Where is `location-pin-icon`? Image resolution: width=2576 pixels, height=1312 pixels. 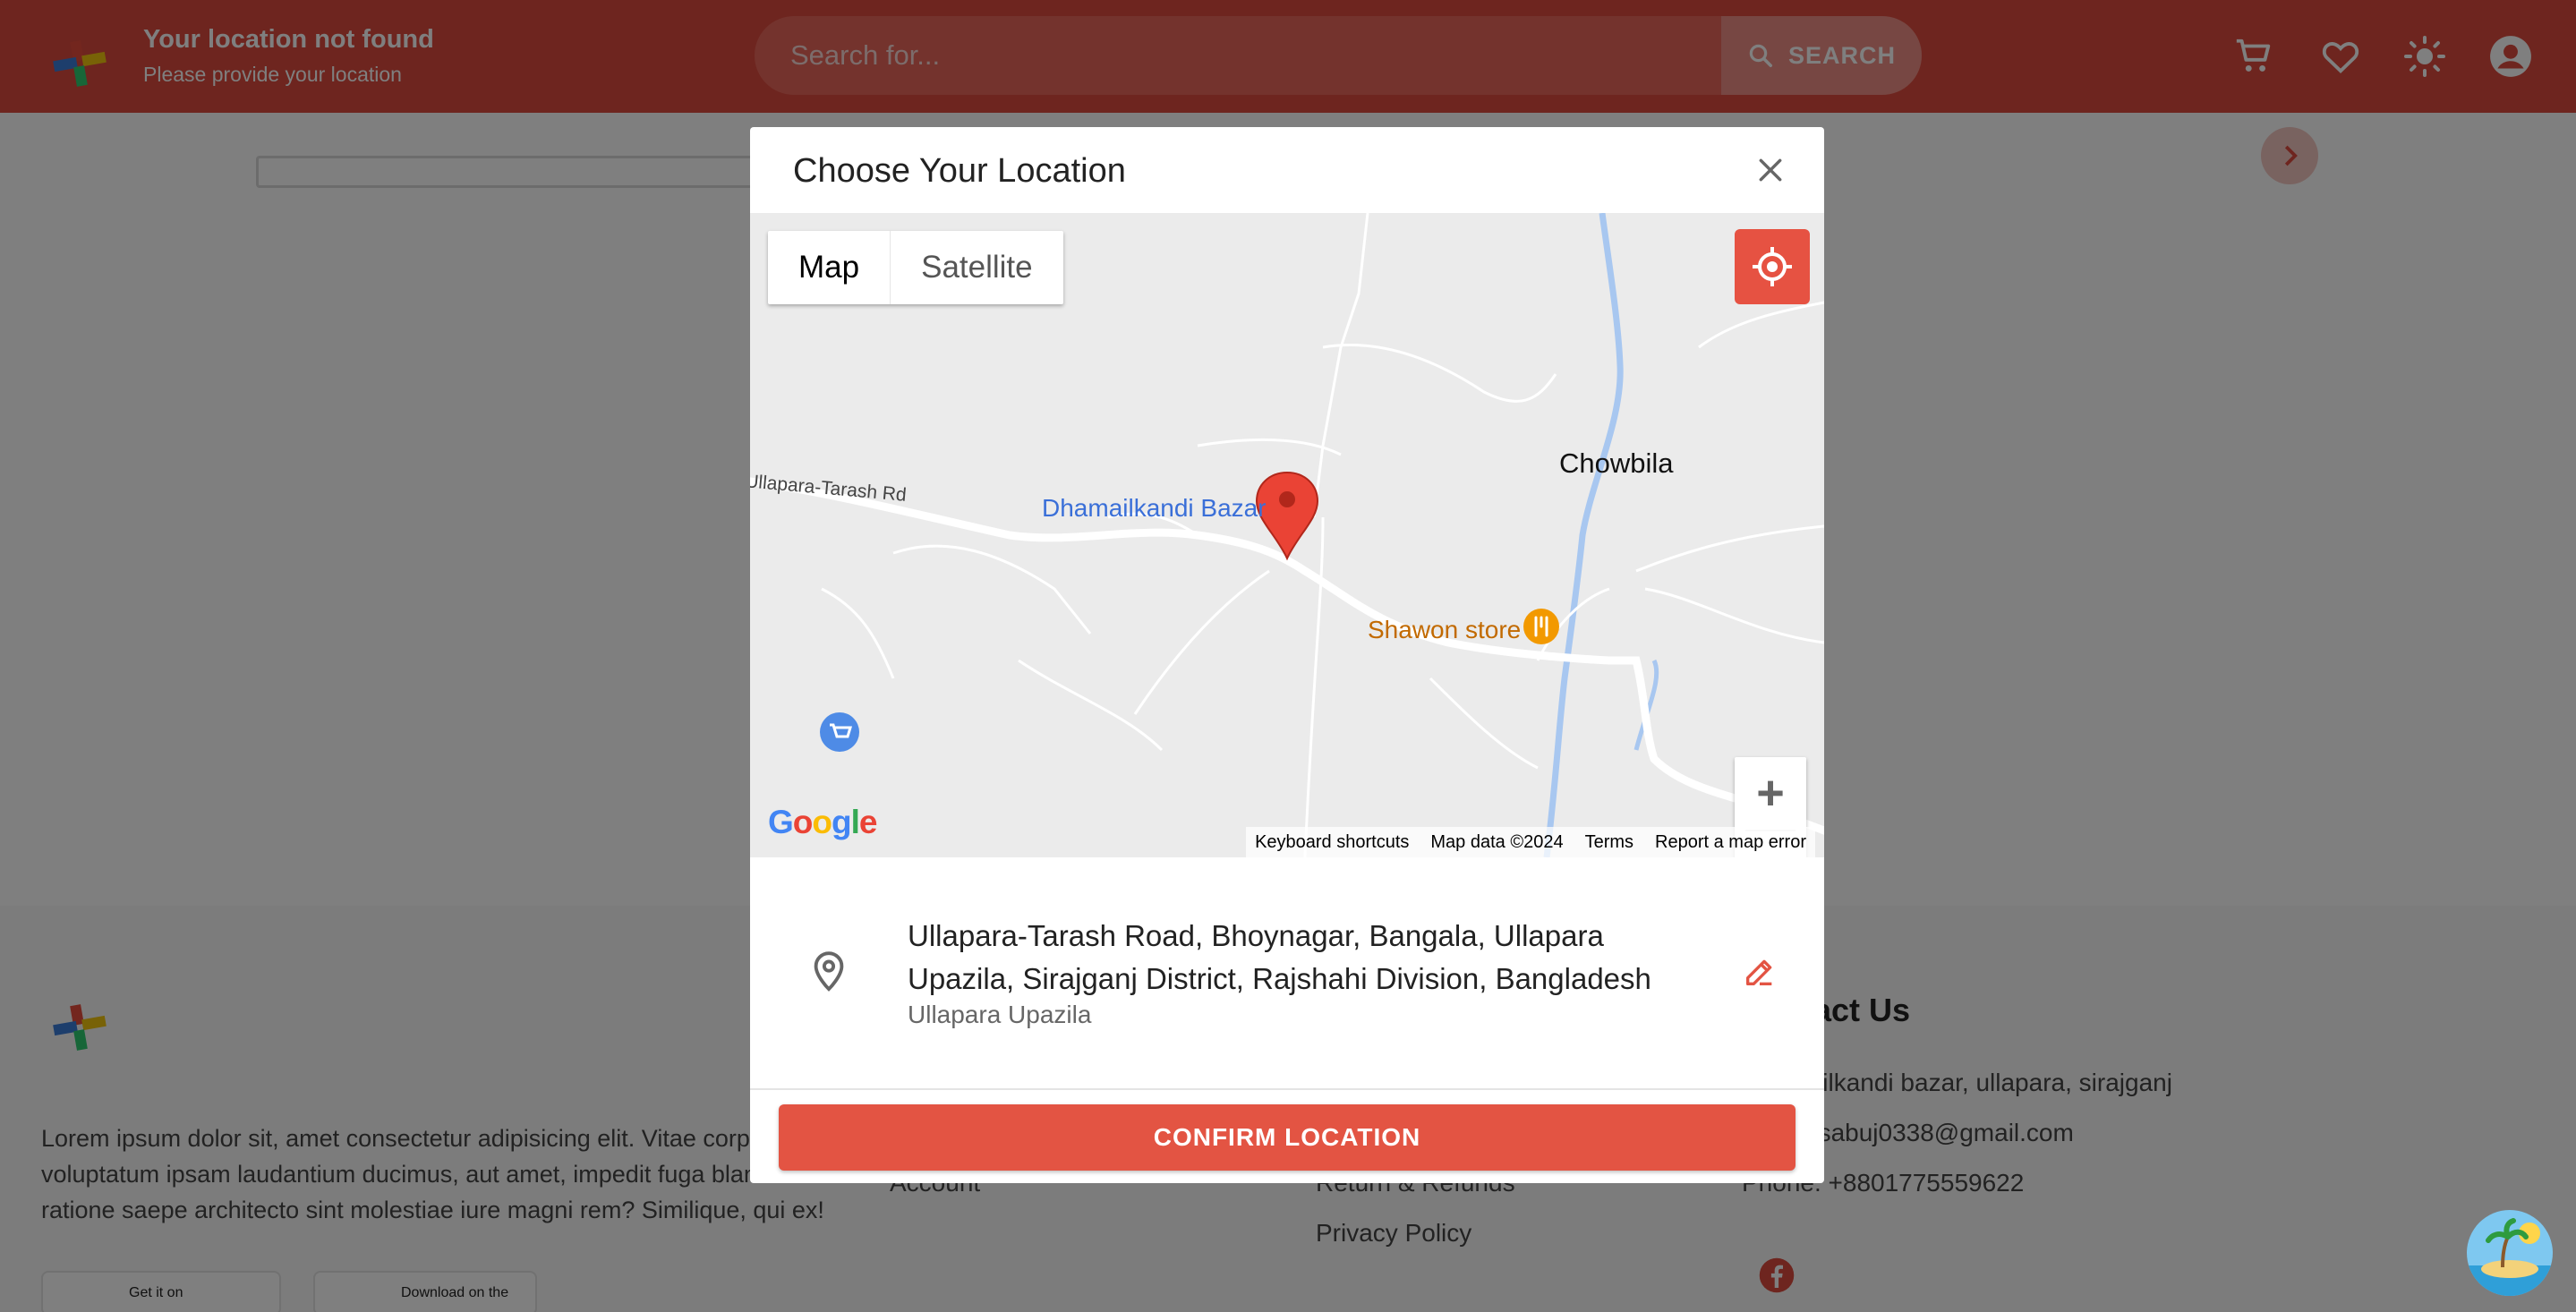 location-pin-icon is located at coordinates (829, 971).